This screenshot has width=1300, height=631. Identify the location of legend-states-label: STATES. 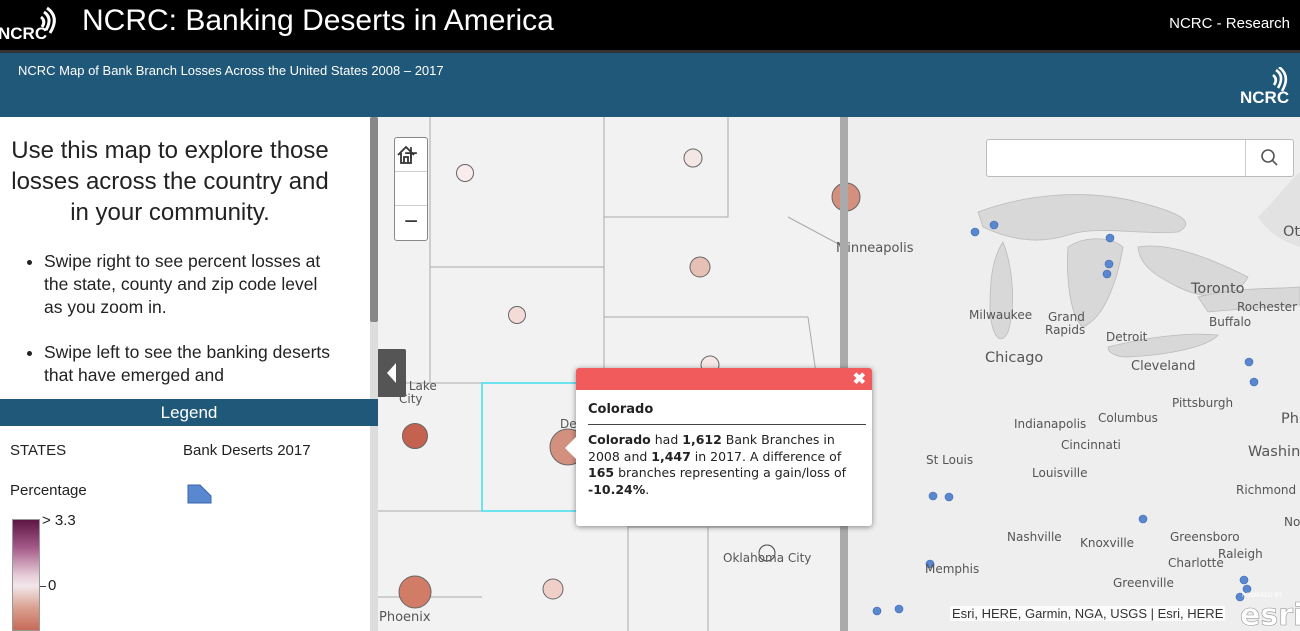
(38, 450).